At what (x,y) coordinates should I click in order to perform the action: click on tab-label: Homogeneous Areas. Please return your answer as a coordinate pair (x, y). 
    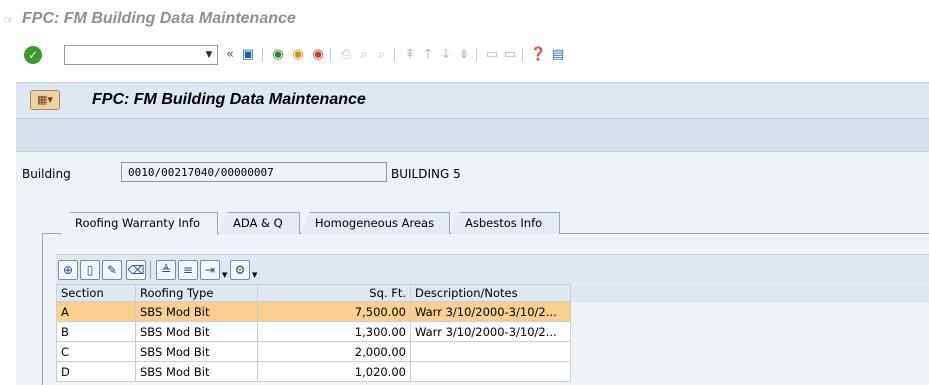
    Looking at the image, I should click on (375, 223).